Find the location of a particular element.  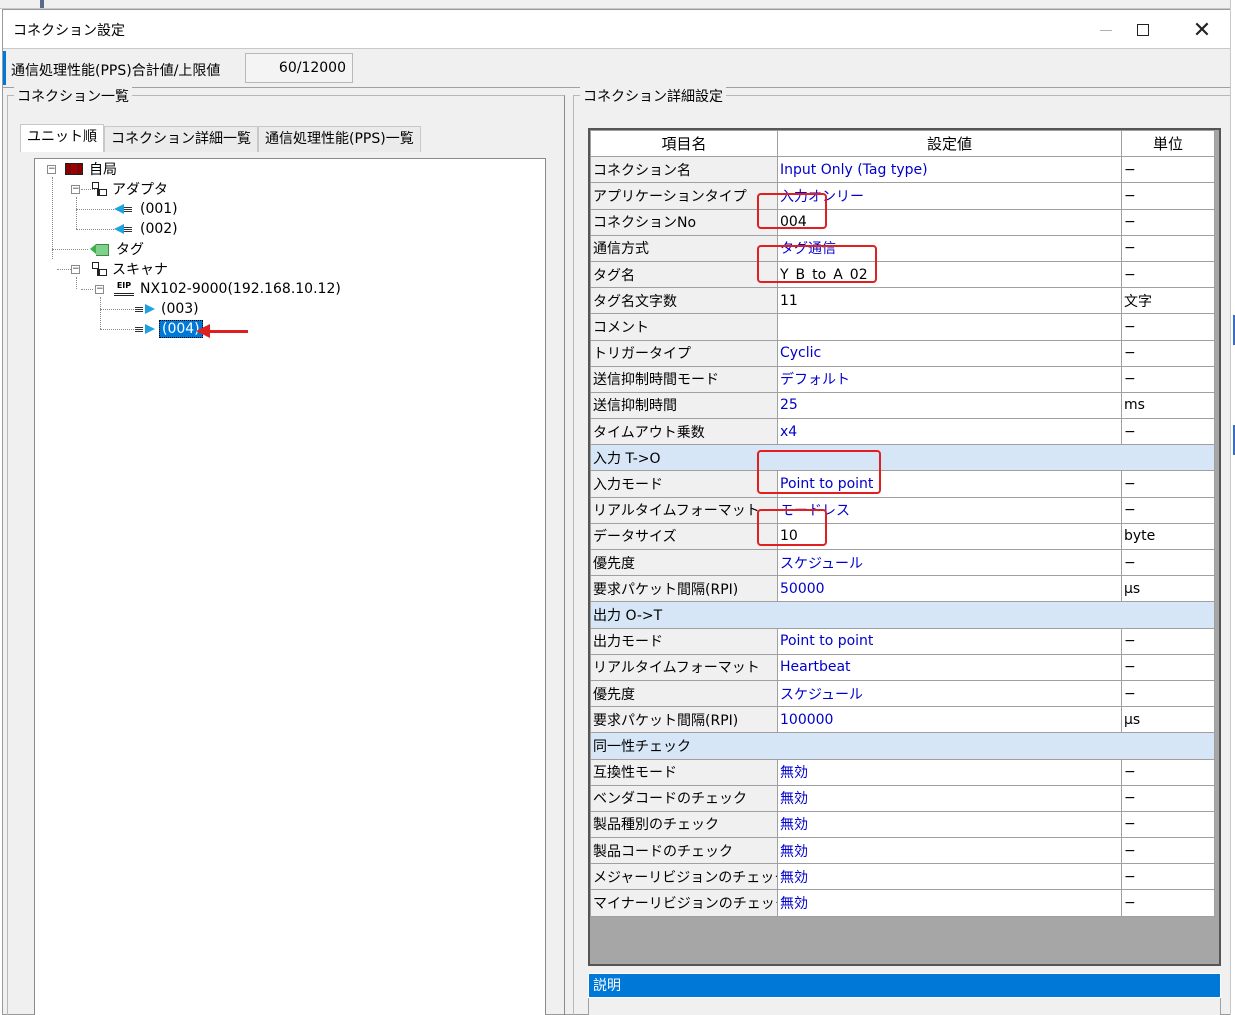

property-row: コネクション名 Input Only (Tag type) − is located at coordinates (902, 170).